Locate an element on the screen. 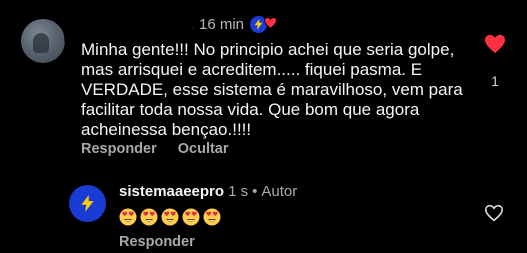 The width and height of the screenshot is (527, 253). reply-button: Responder is located at coordinates (119, 149).